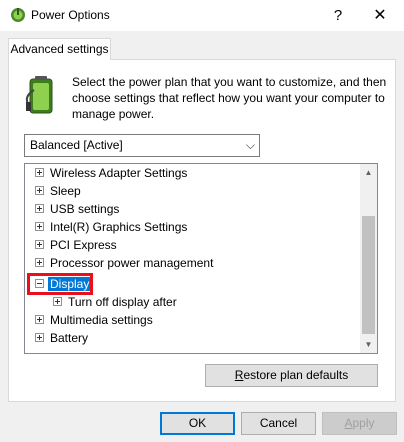 This screenshot has height=442, width=404. What do you see at coordinates (142, 145) in the screenshot?
I see `power-plan-dropdown: Balanced [Active] ⌵` at bounding box center [142, 145].